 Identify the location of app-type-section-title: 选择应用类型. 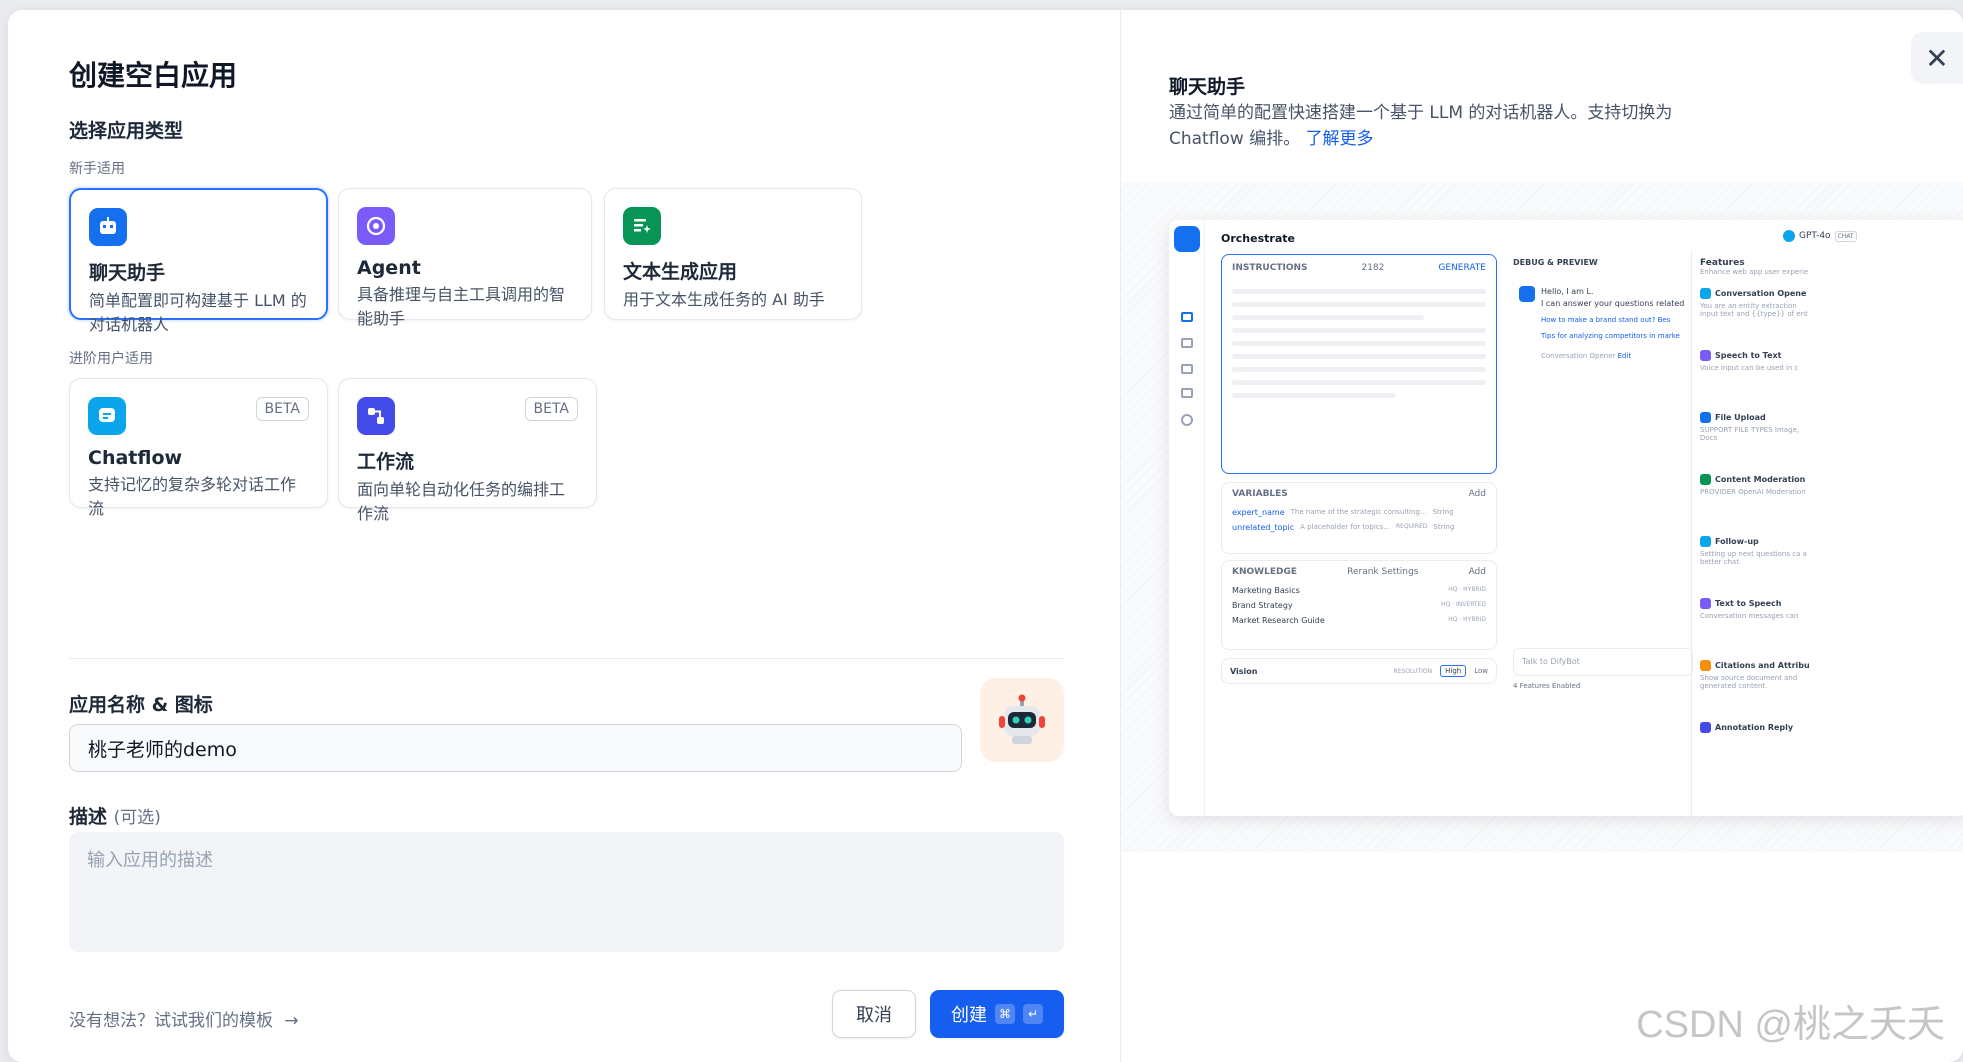
(126, 131).